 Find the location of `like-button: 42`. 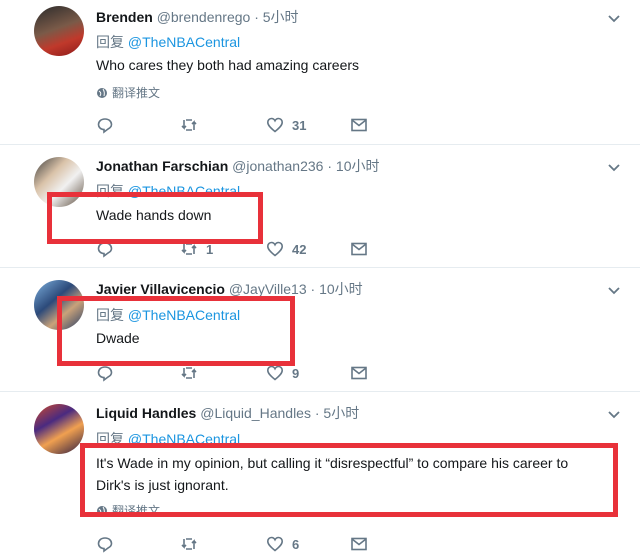

like-button: 42 is located at coordinates (286, 249).